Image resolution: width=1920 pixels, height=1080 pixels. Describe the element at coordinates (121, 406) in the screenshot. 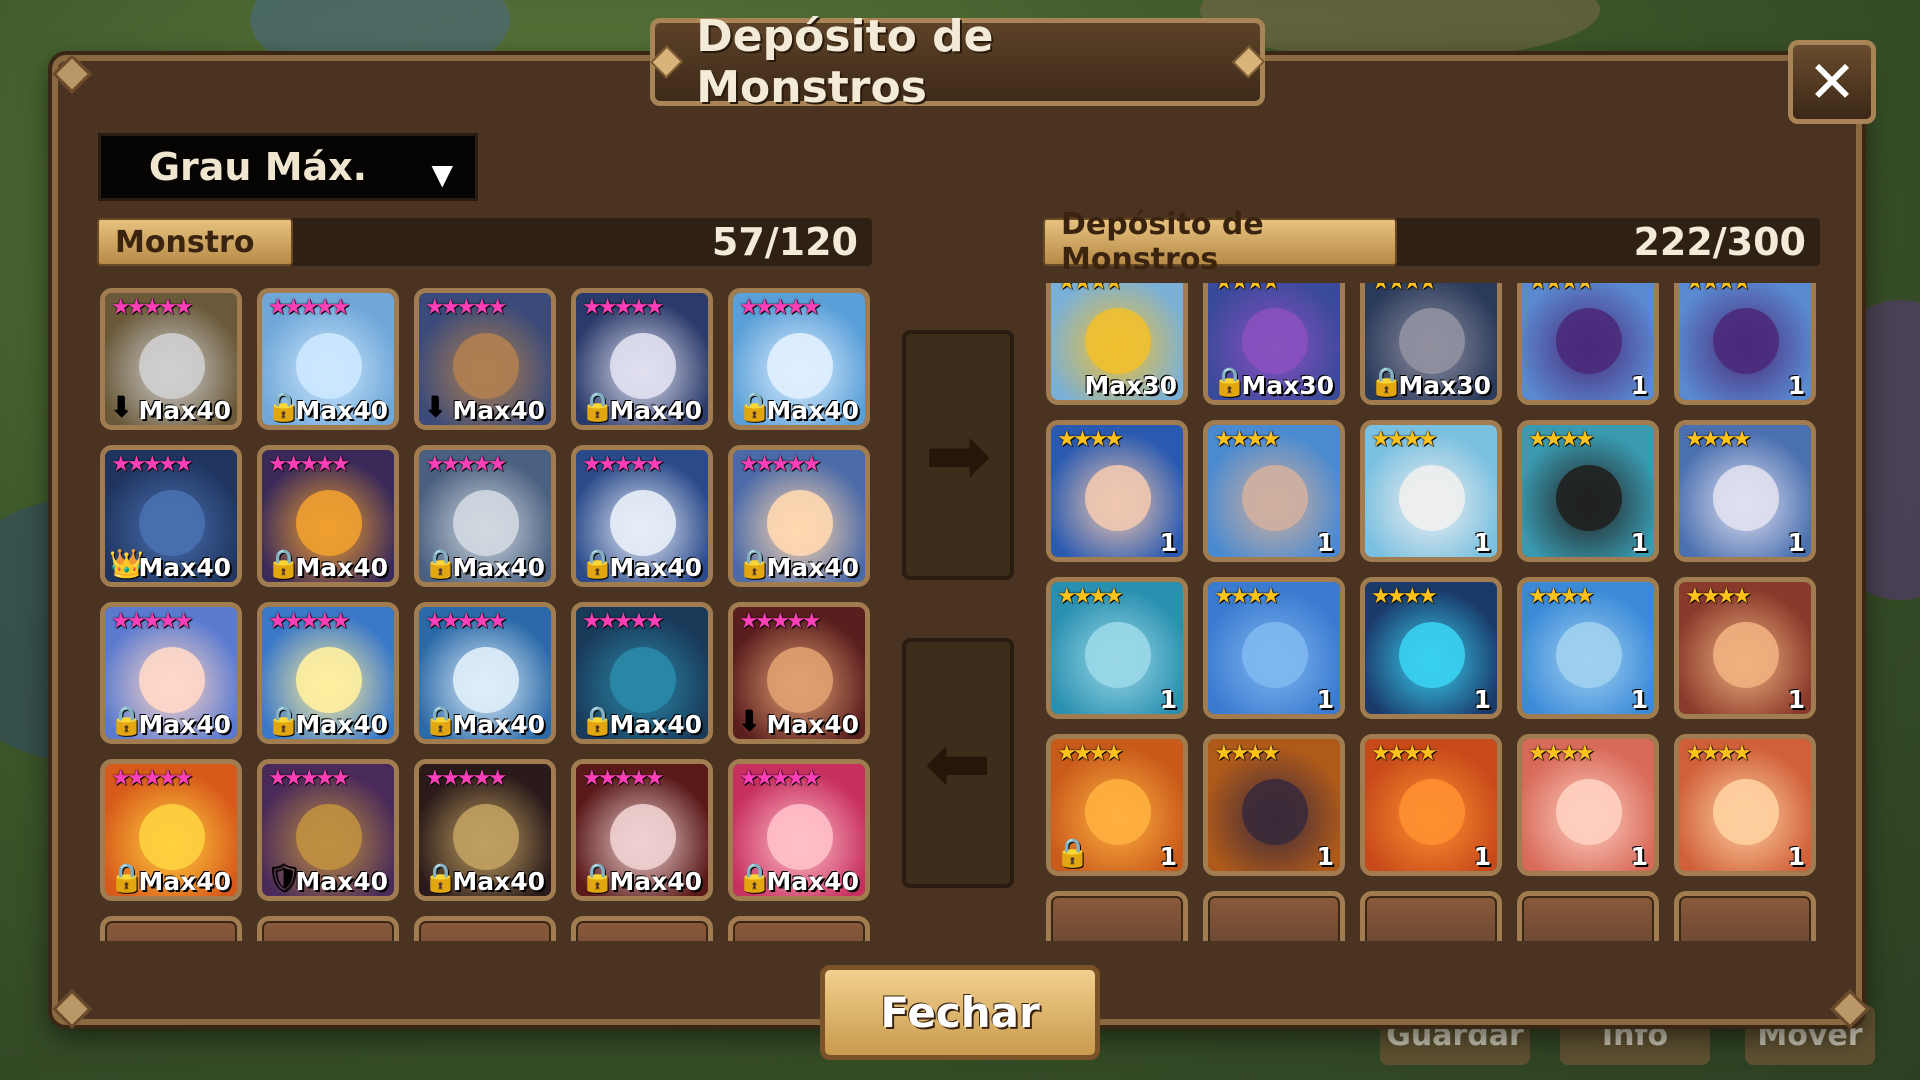

I see `down-arrow-icon: ⬇` at that location.